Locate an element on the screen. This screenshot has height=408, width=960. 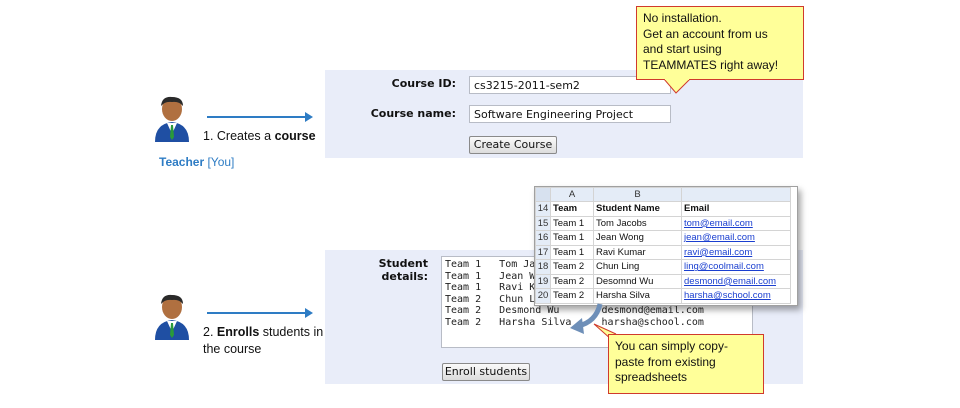
callout-top-line-2: Get an account from us is located at coordinates (705, 33).